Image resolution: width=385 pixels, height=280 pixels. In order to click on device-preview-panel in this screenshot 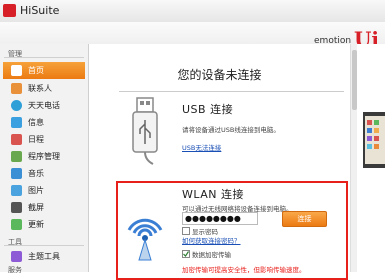, I will do `click(371, 158)`.